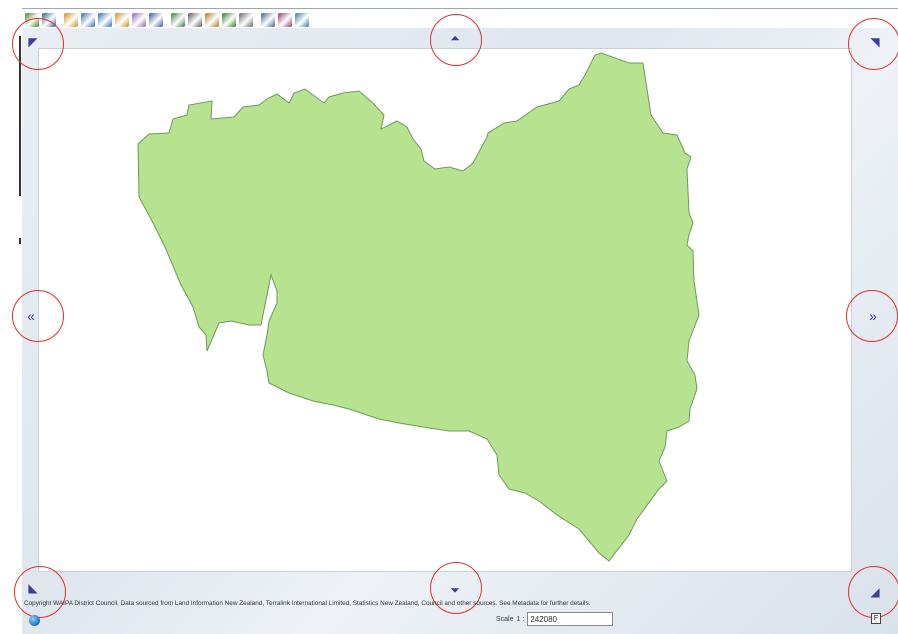 The height and width of the screenshot is (634, 898). What do you see at coordinates (212, 20) in the screenshot?
I see `search-map-icon` at bounding box center [212, 20].